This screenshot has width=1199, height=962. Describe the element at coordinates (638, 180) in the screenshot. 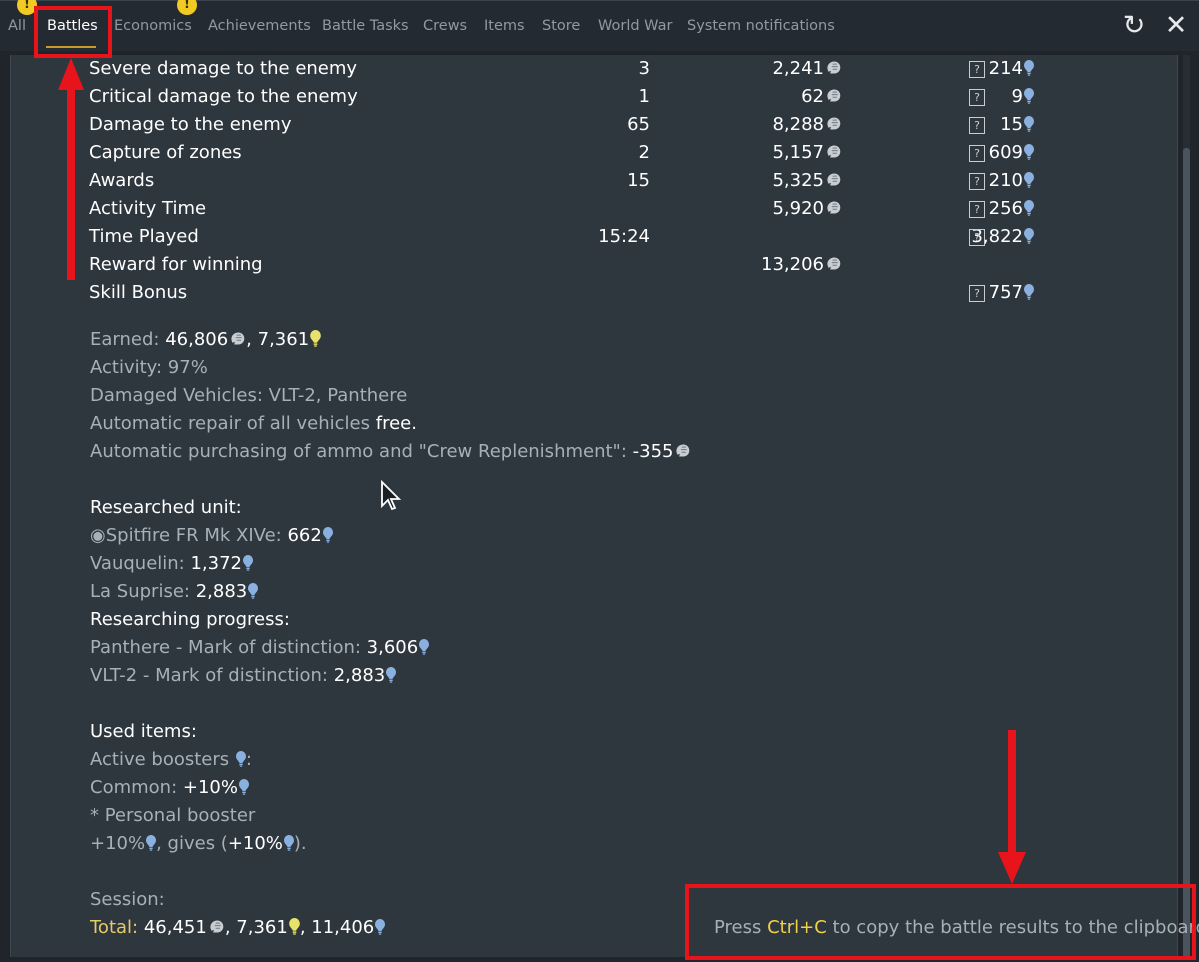

I see `row-count: 15` at that location.